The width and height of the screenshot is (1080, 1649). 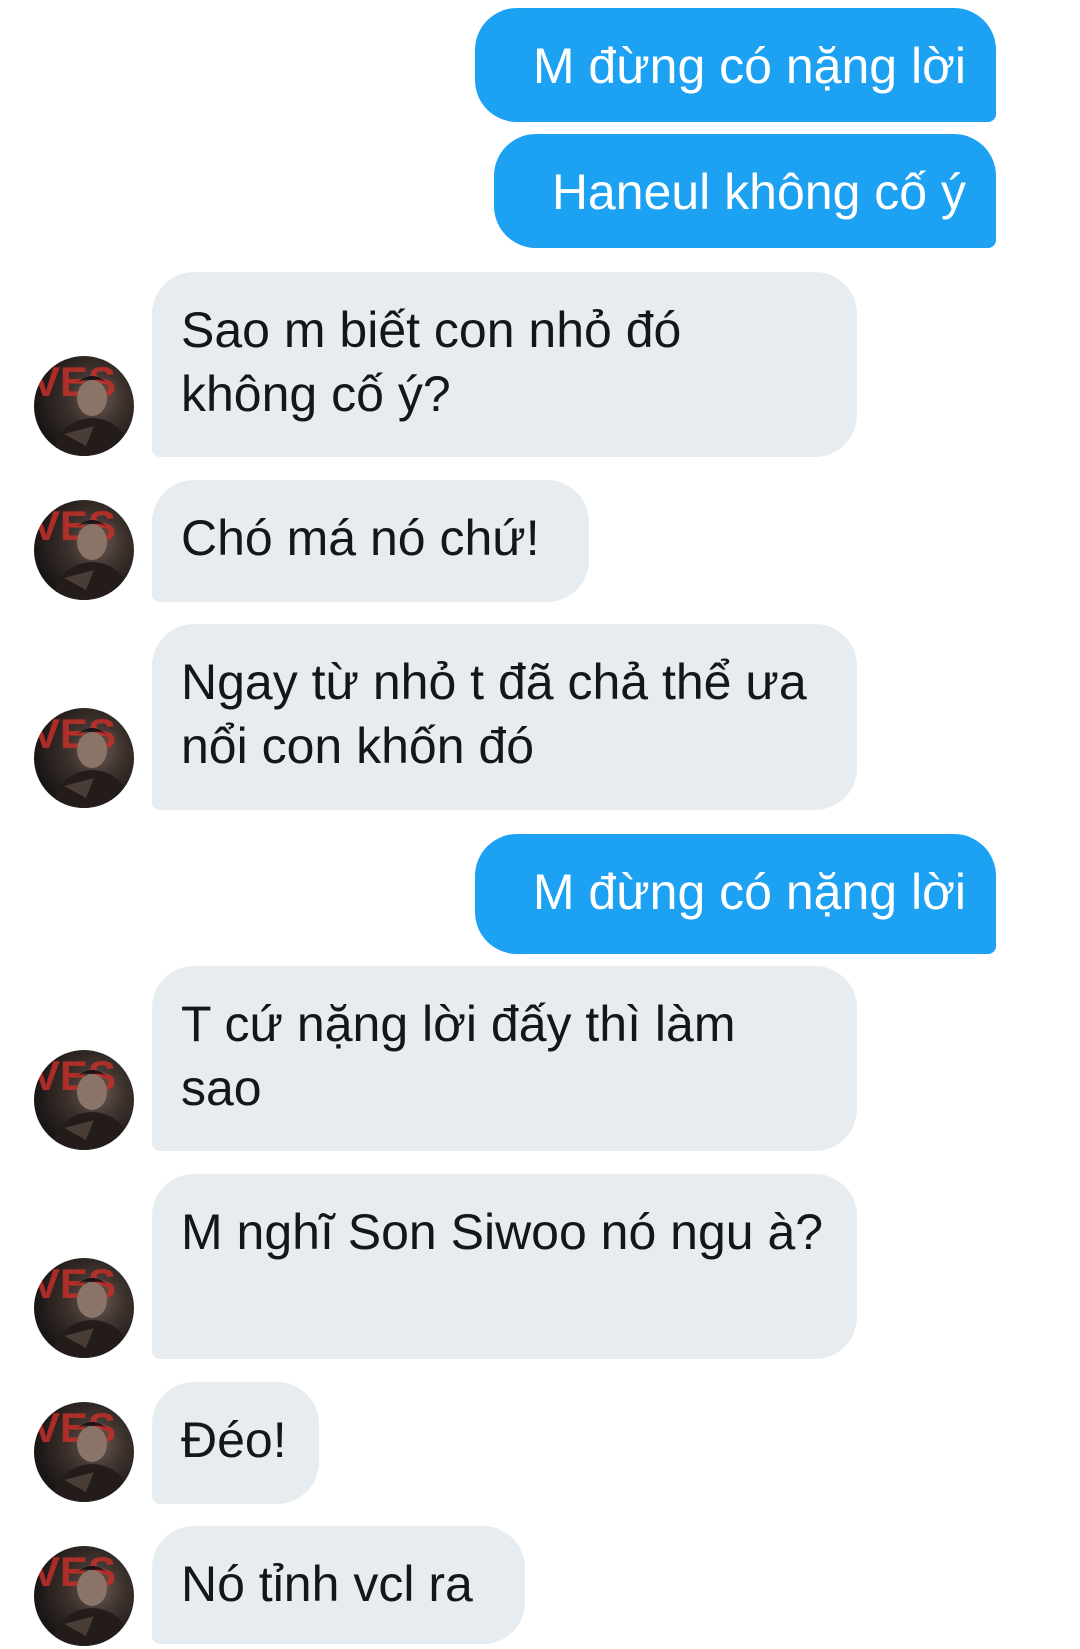 I want to click on message-text: Haneul không cố ý, so click(x=758, y=192).